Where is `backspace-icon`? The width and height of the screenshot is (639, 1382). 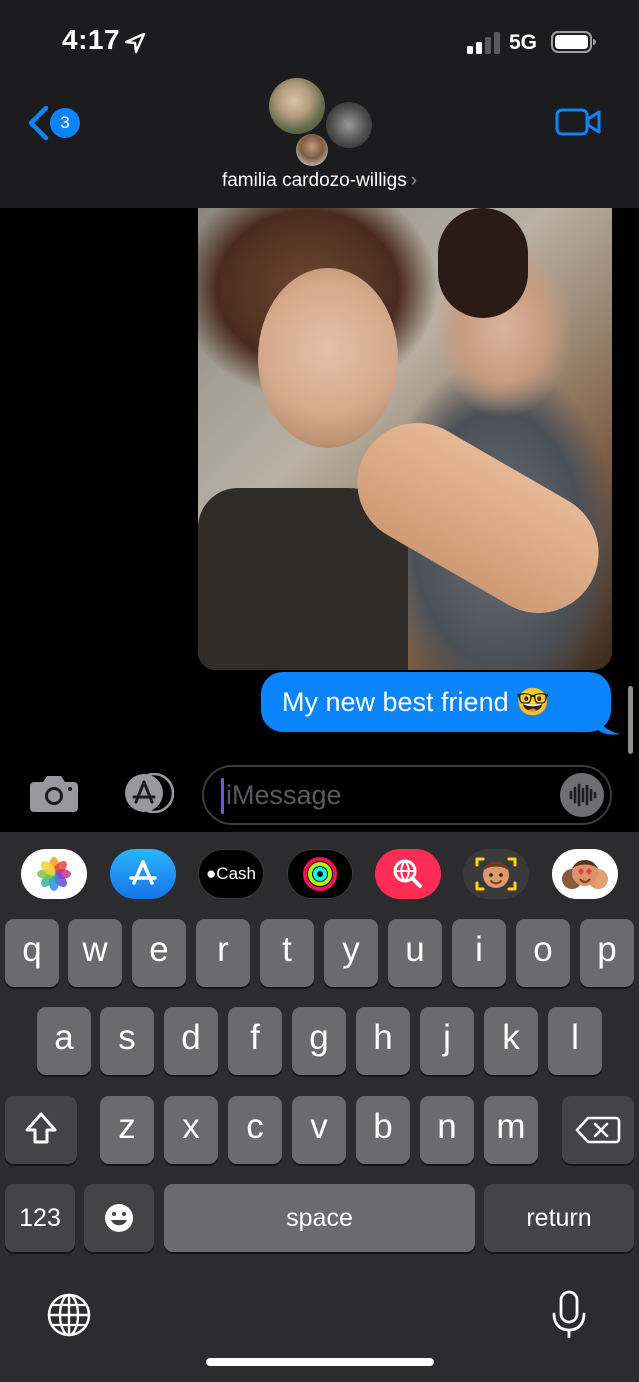
backspace-icon is located at coordinates (598, 1130).